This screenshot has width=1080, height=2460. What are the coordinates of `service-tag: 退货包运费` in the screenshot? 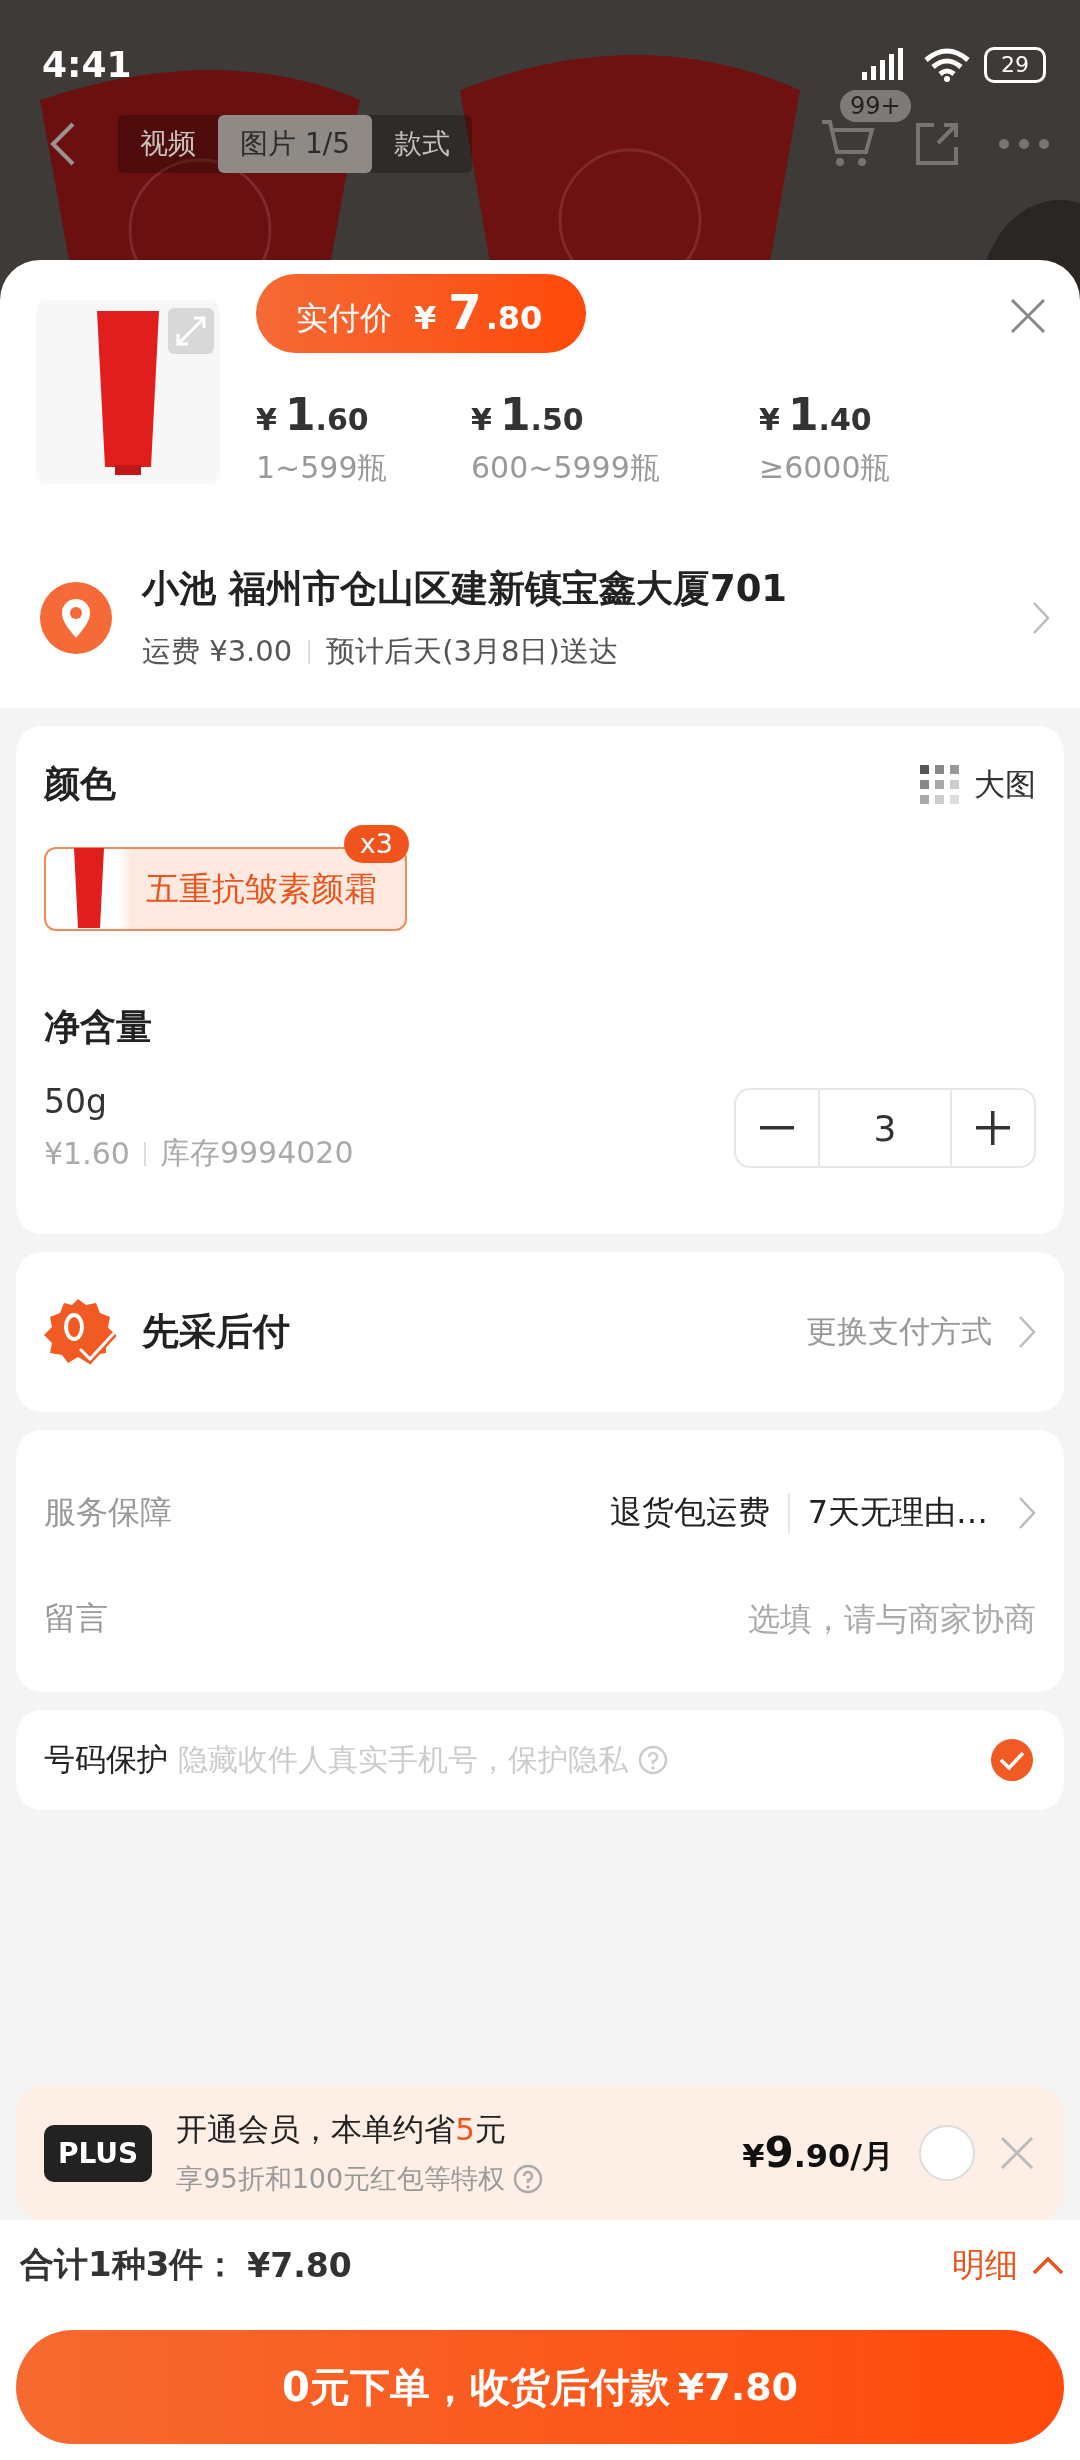 It's located at (689, 1513).